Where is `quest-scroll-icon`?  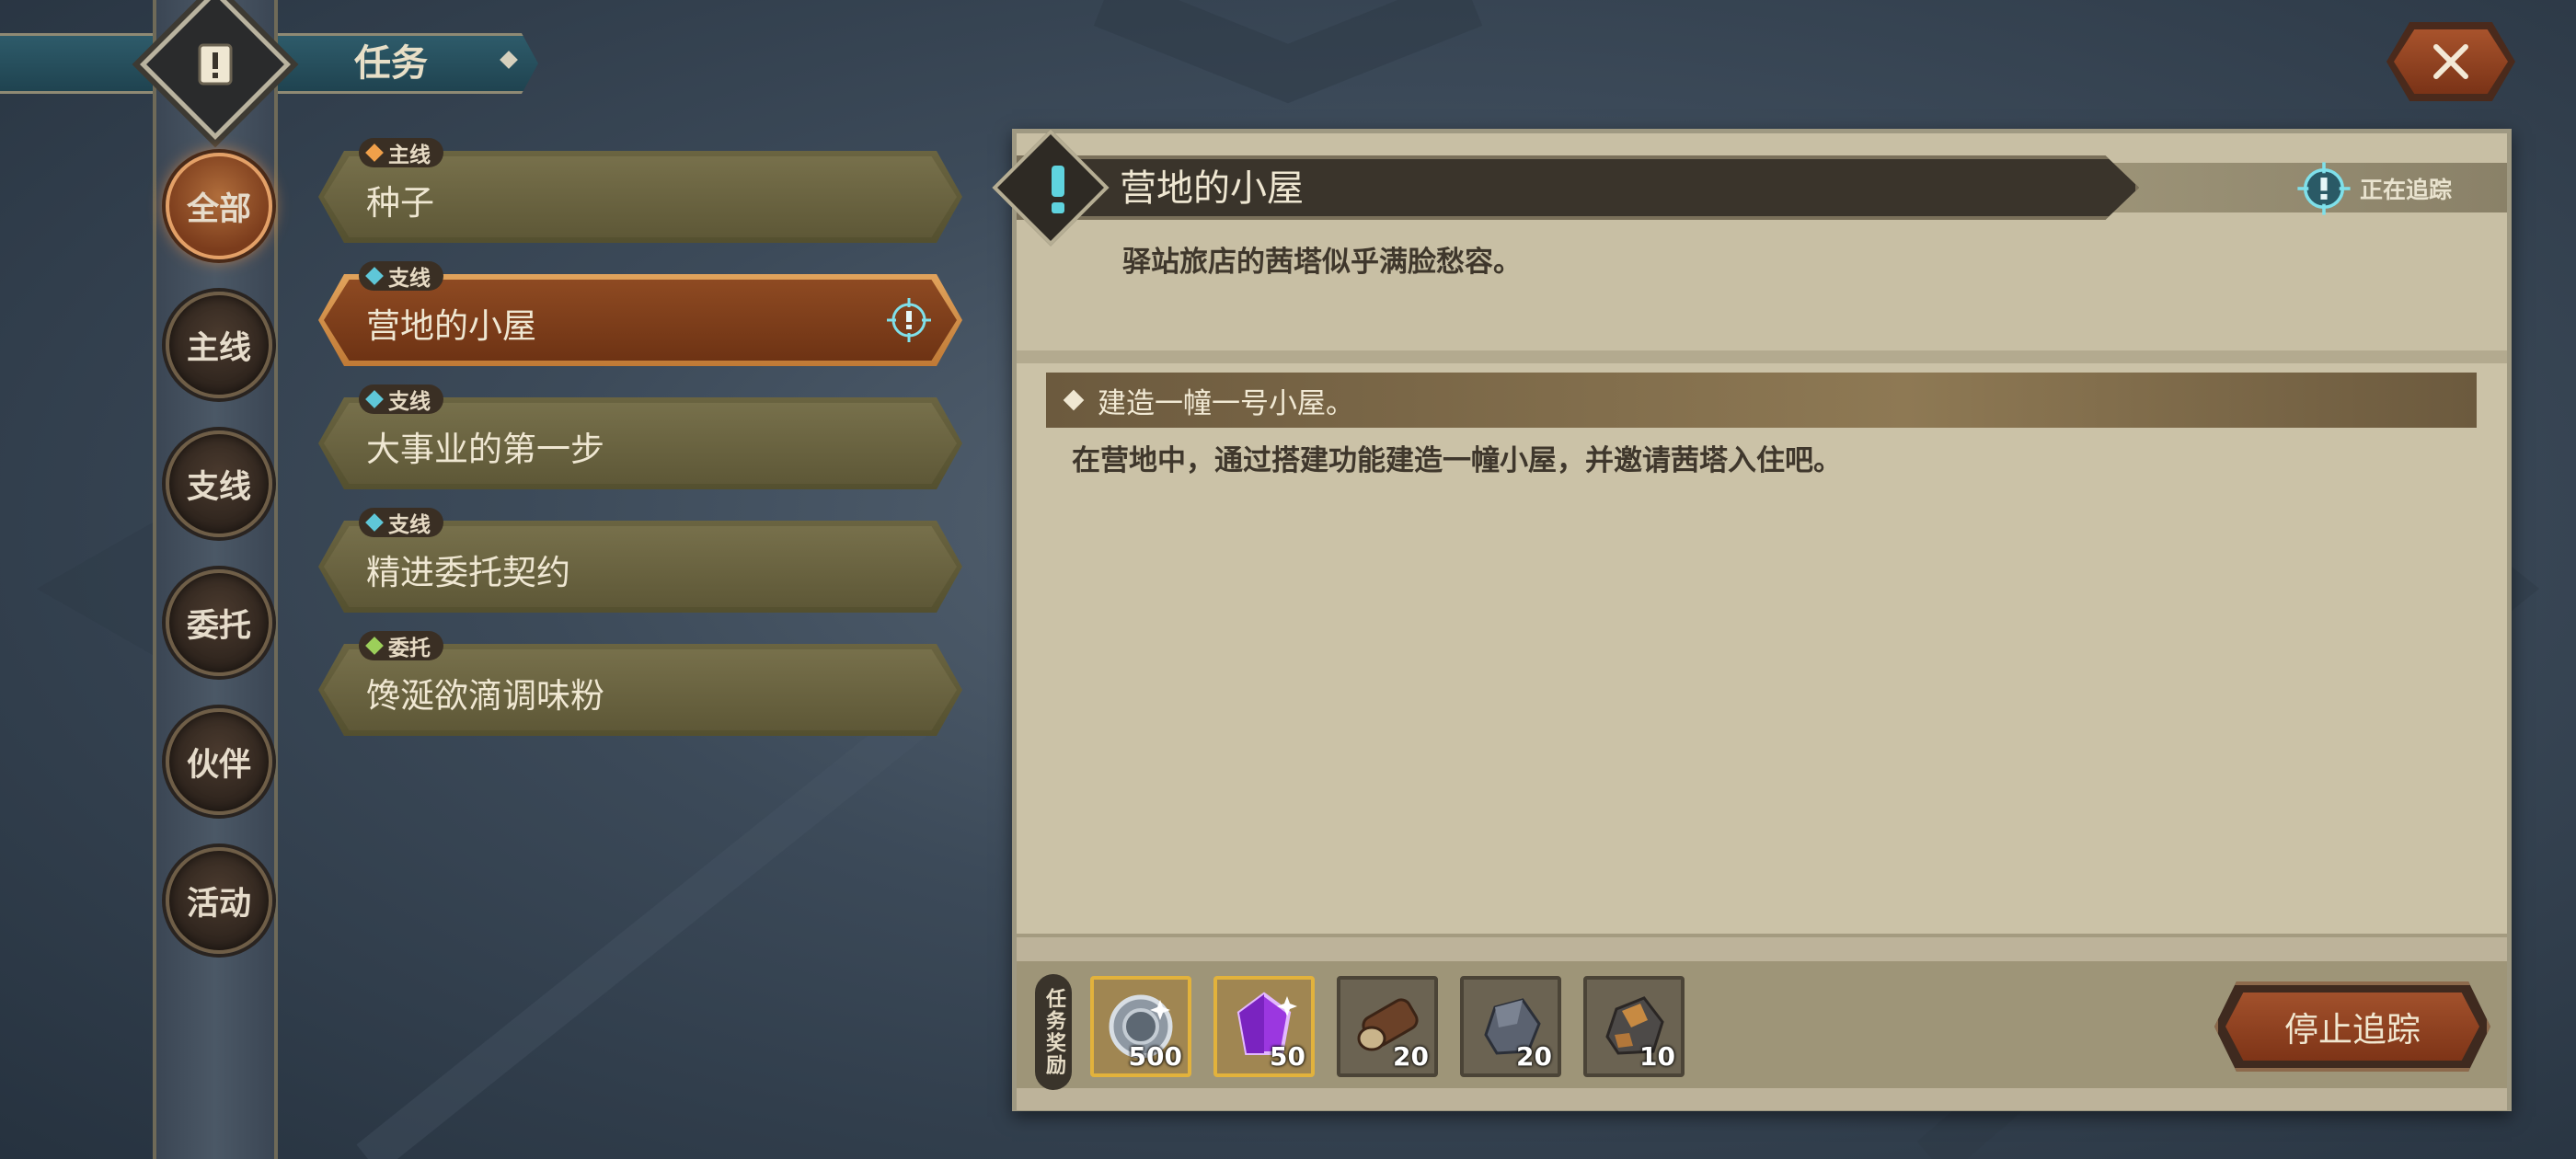 quest-scroll-icon is located at coordinates (215, 64).